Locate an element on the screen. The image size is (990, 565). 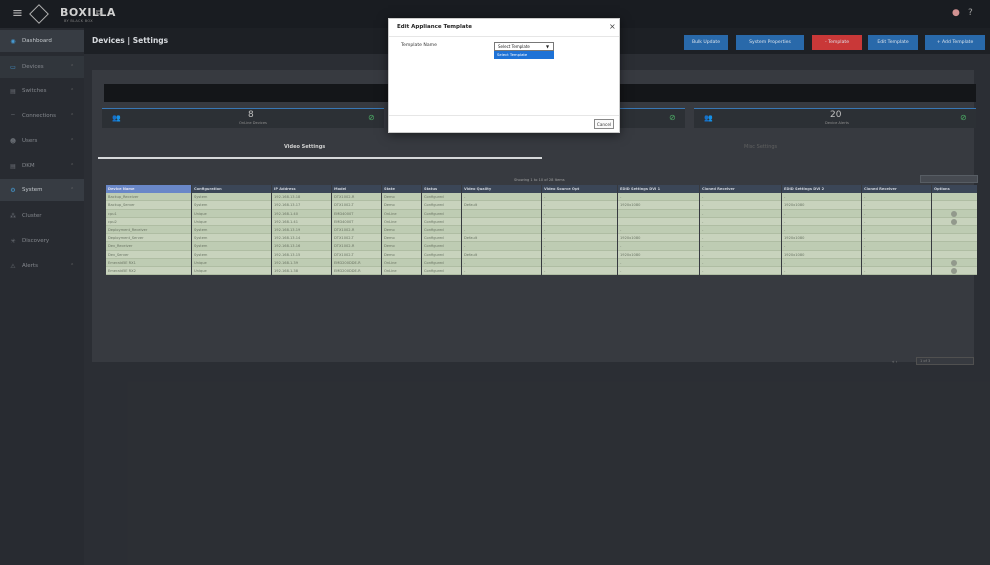
template-option: Select Template is located at coordinates (524, 55).